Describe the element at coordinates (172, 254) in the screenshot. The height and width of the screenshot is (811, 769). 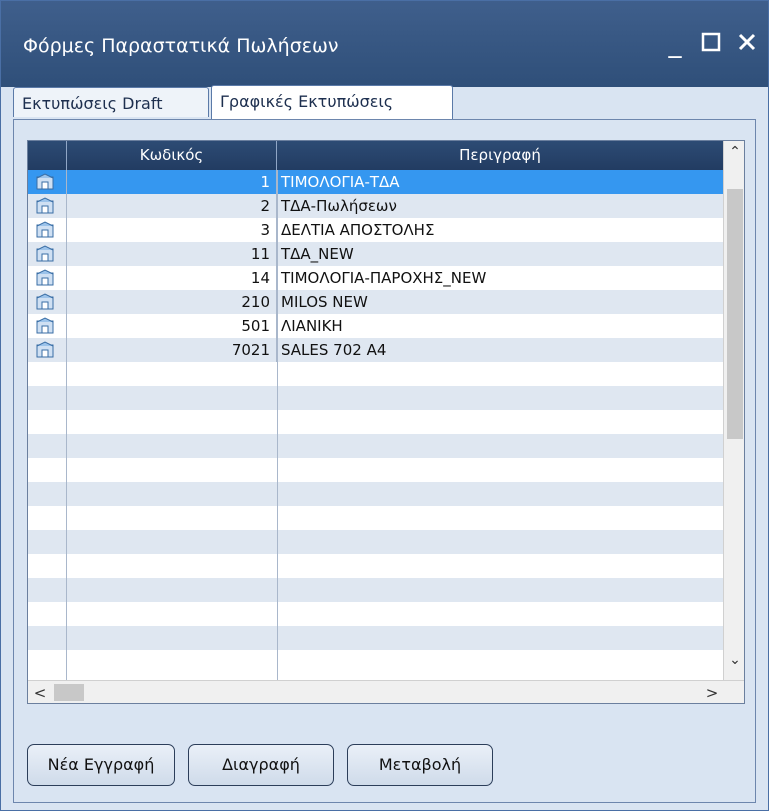
I see `code-cell: 11` at that location.